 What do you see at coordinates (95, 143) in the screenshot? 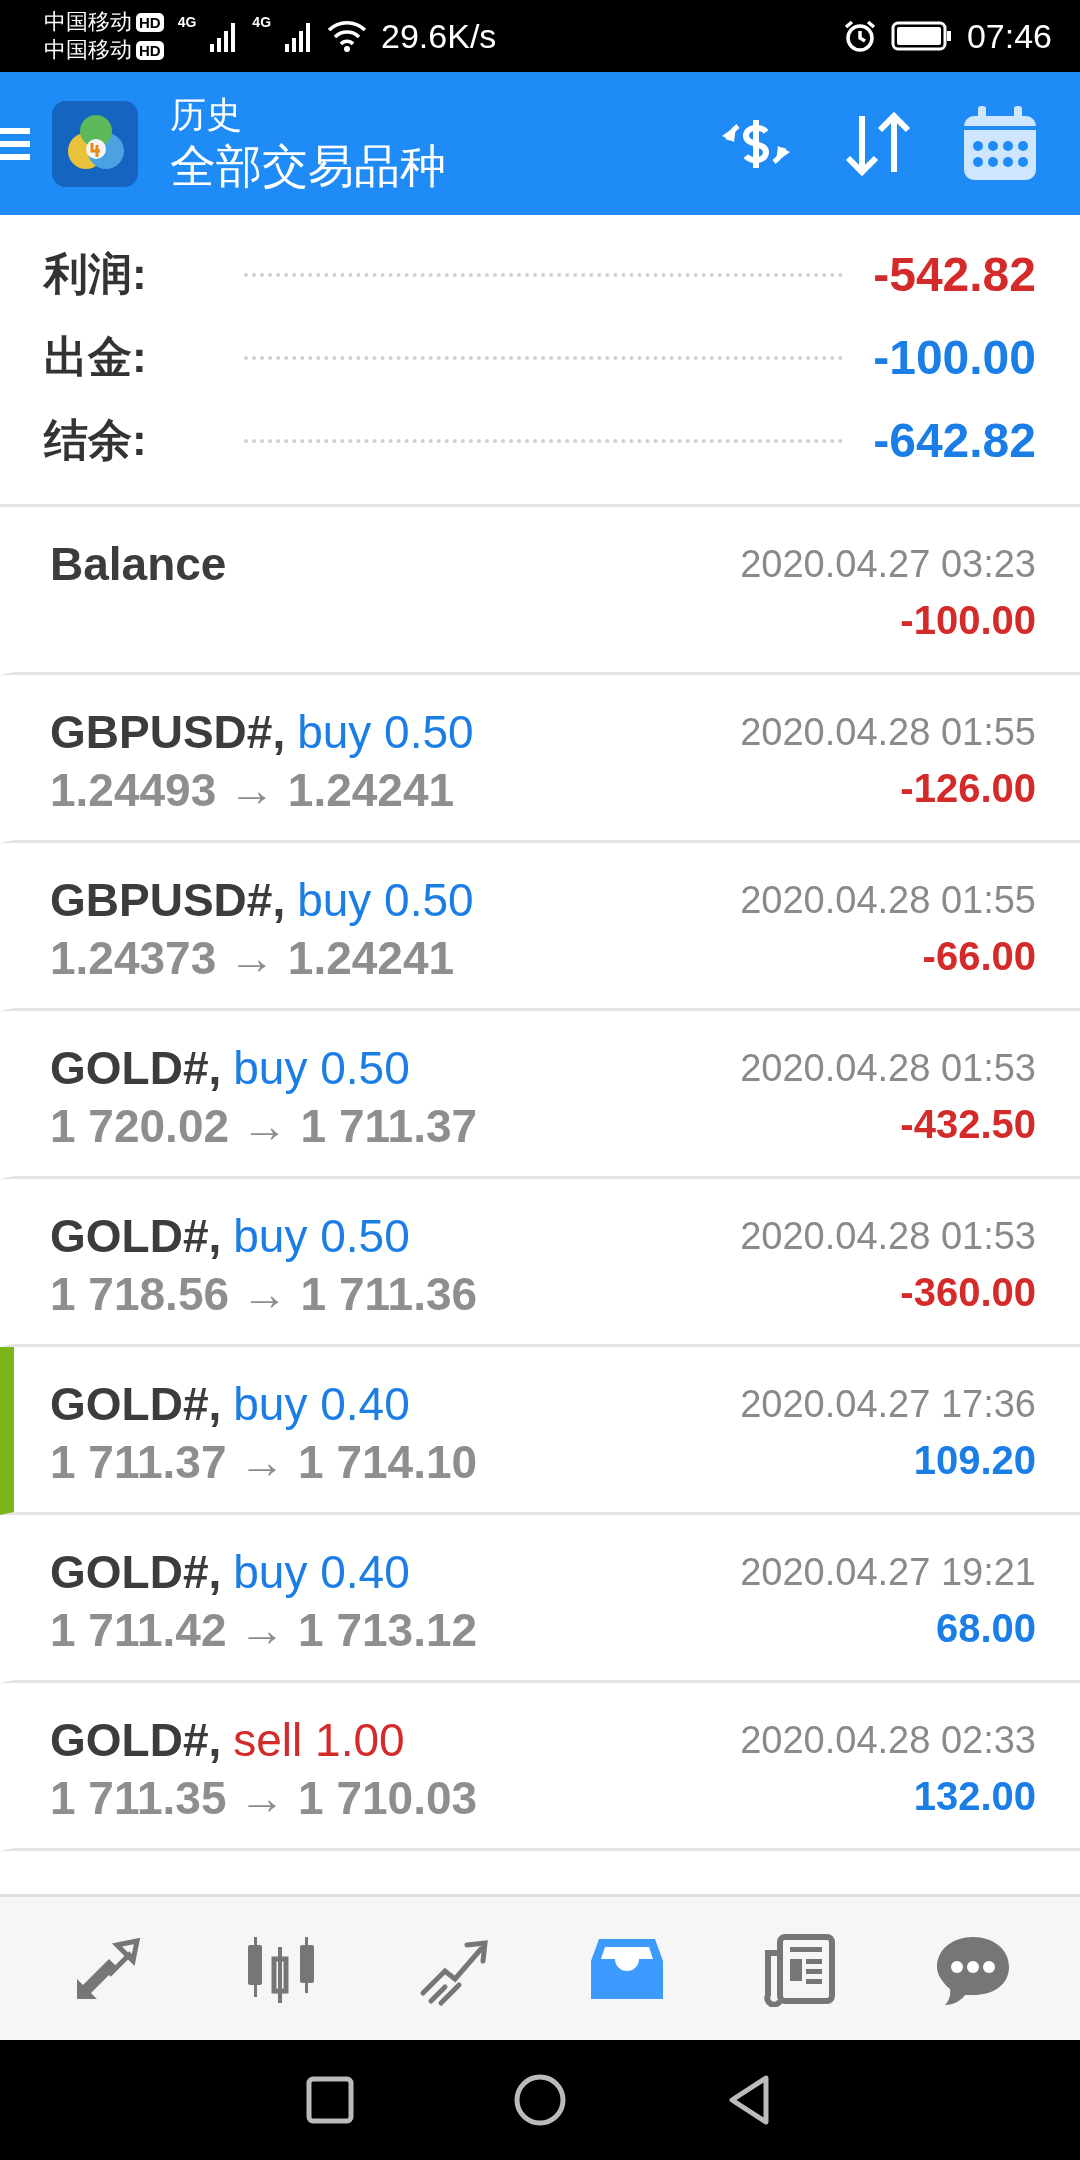
I see `app-logo-icon` at bounding box center [95, 143].